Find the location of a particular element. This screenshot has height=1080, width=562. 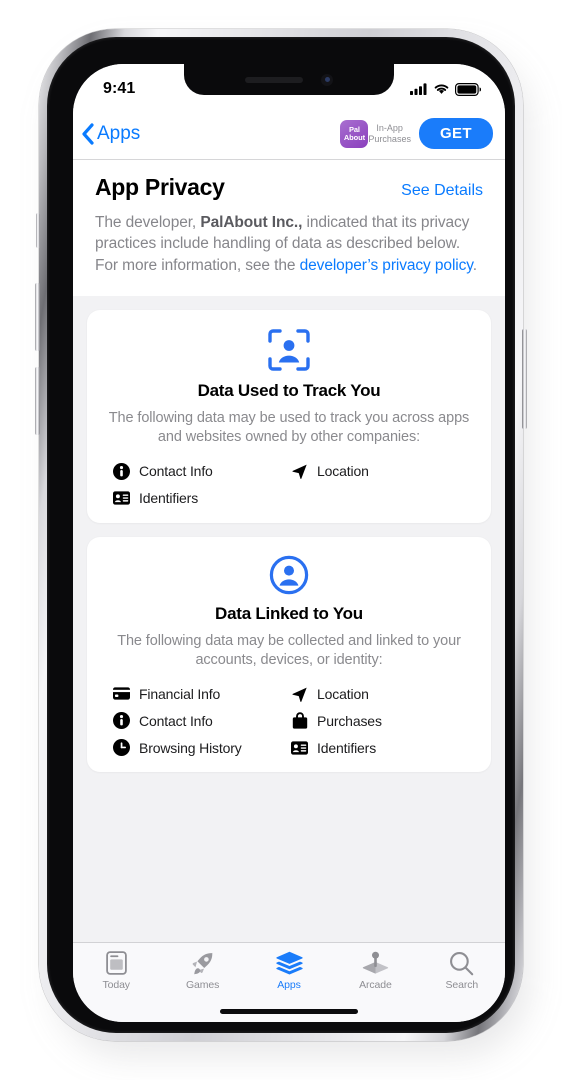

get-button: GET is located at coordinates (455, 133).